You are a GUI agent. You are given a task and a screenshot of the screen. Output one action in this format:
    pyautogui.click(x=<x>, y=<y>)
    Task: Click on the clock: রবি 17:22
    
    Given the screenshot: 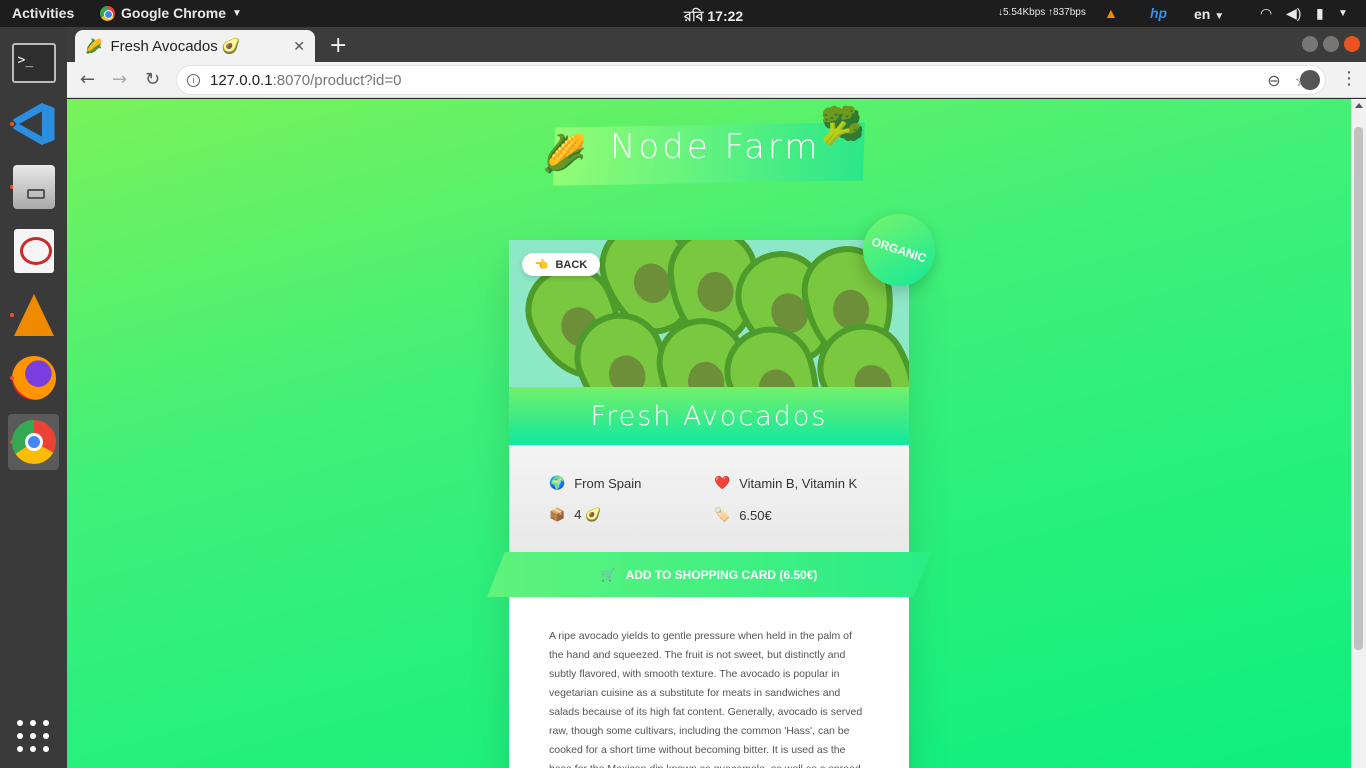 What is the action you would take?
    pyautogui.click(x=713, y=17)
    